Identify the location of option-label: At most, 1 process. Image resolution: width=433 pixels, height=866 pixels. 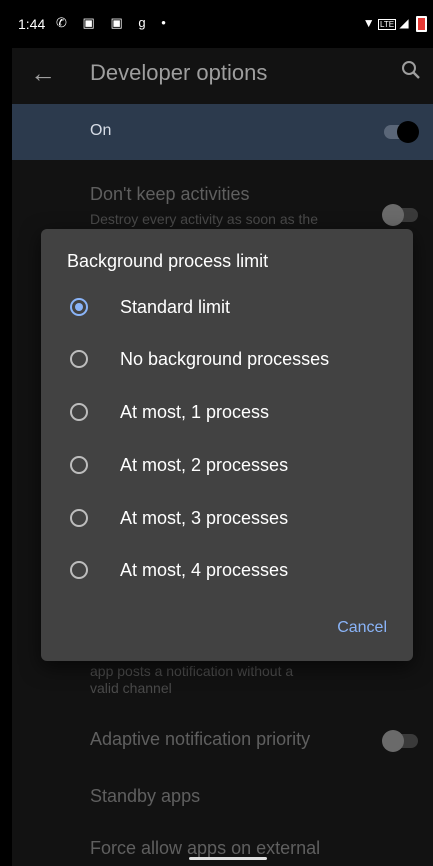
(195, 412).